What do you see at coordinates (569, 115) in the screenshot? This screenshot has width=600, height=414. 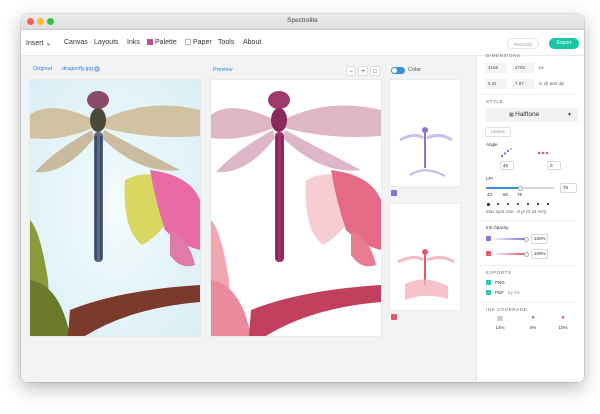 I see `chevron-down-icon: ▼` at bounding box center [569, 115].